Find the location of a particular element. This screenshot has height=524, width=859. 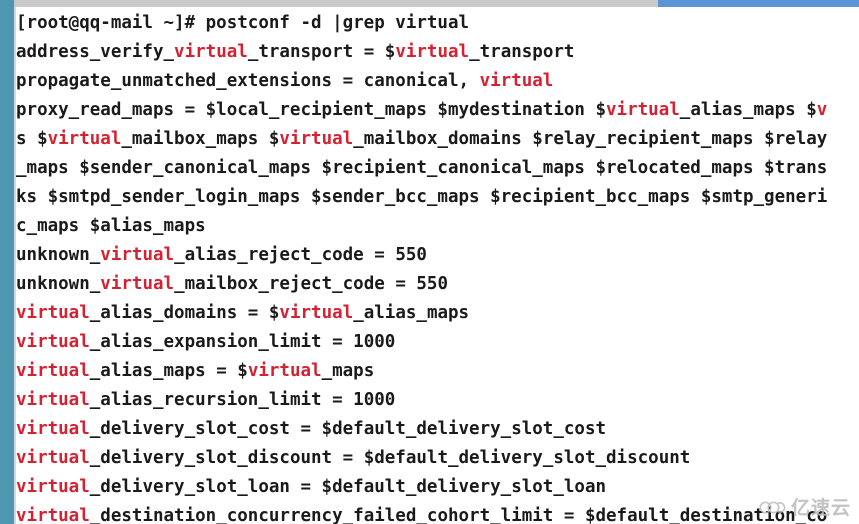

horizontal-scrollbar-thumb is located at coordinates (758, 3).